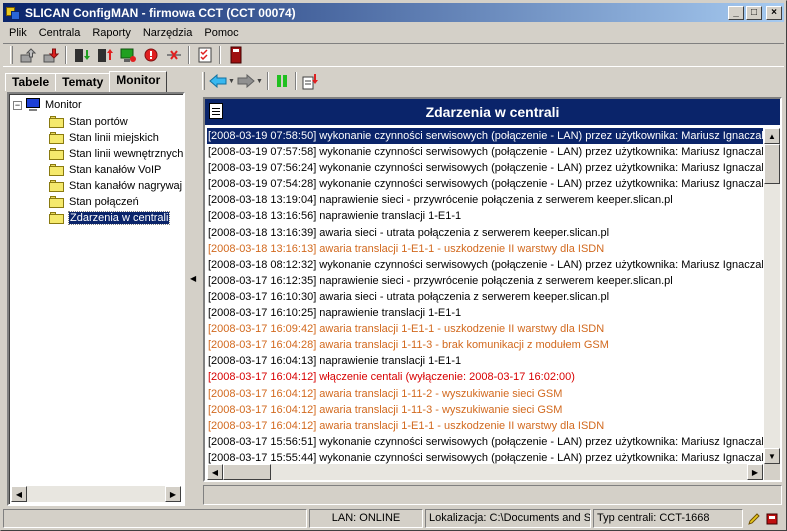  Describe the element at coordinates (126, 186) in the screenshot. I see `tree-item-label: Stan kanałów nagrywaj` at that location.